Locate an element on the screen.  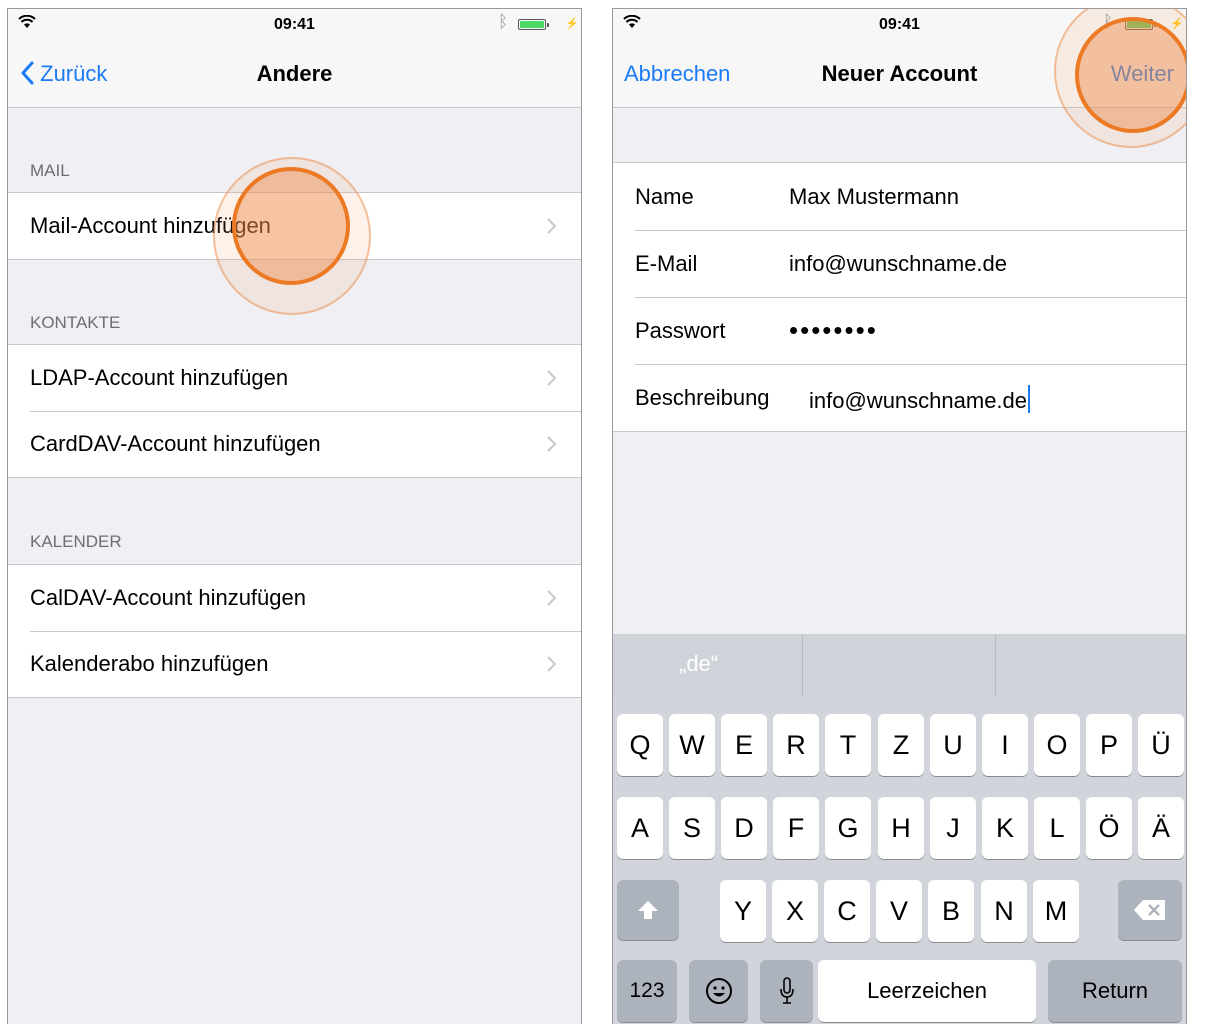
shift-icon is located at coordinates (648, 910).